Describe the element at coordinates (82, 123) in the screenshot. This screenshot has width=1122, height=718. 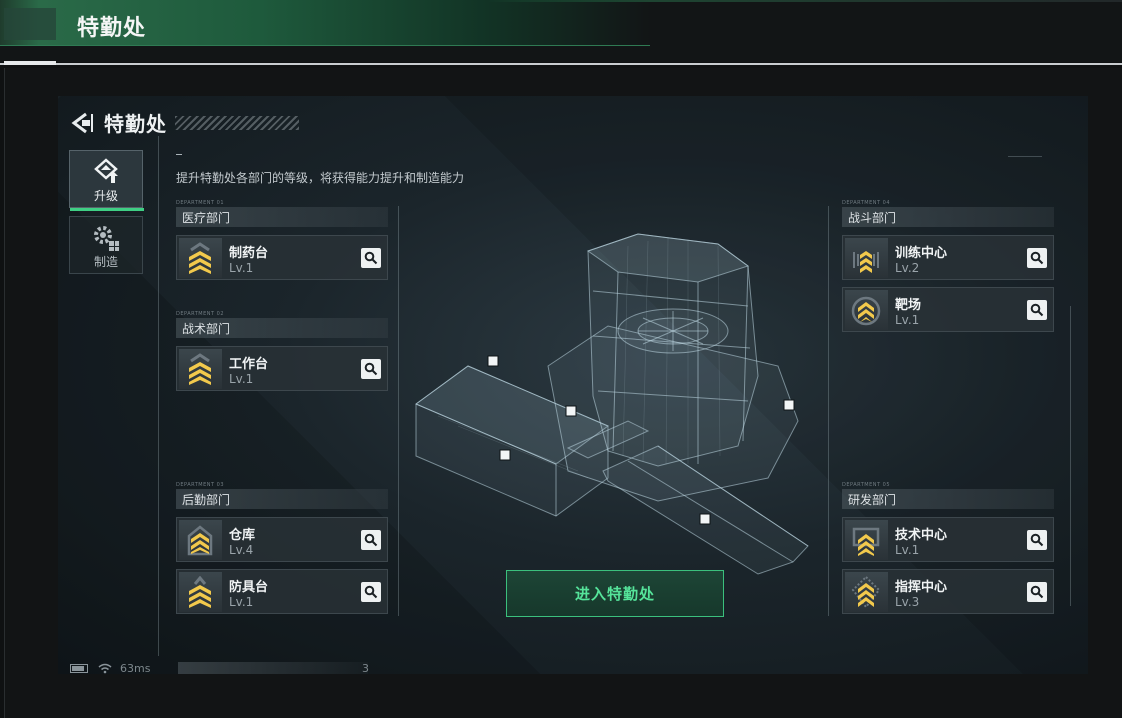
I see `back-arrow-icon` at that location.